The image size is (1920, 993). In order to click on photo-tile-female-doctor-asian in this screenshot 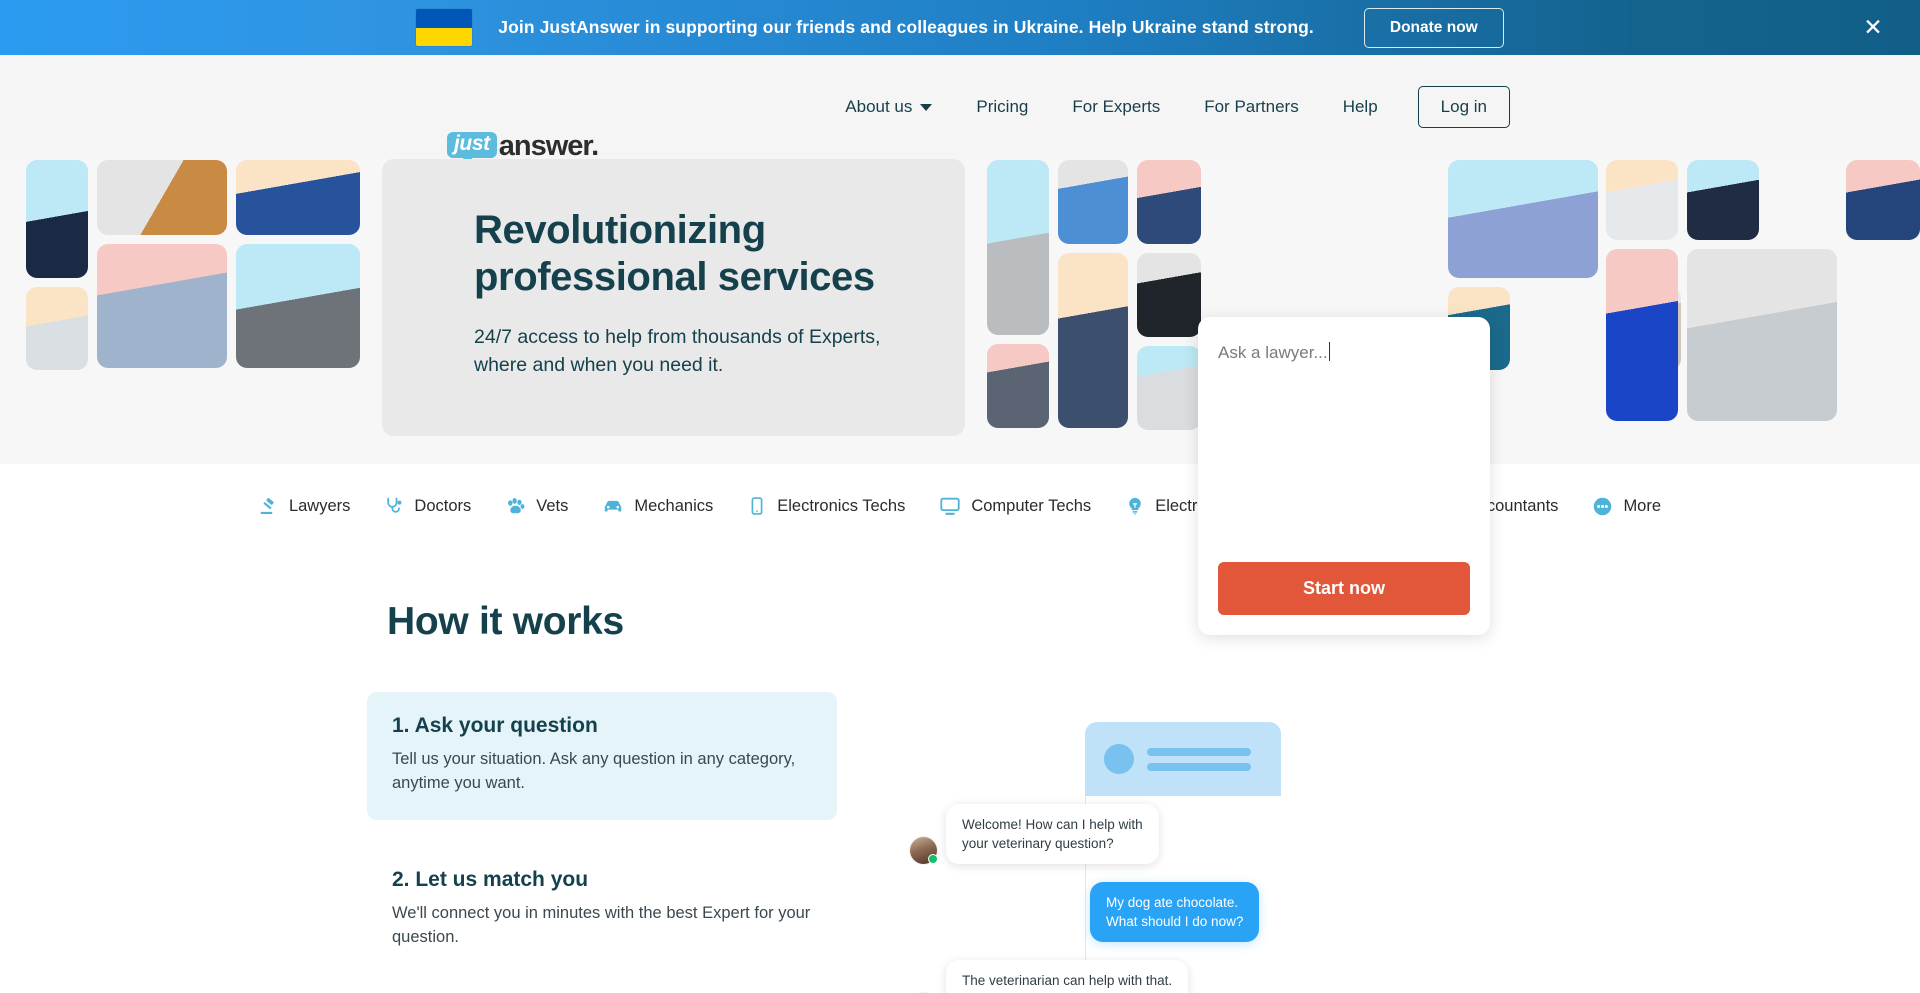, I will do `click(1642, 200)`.